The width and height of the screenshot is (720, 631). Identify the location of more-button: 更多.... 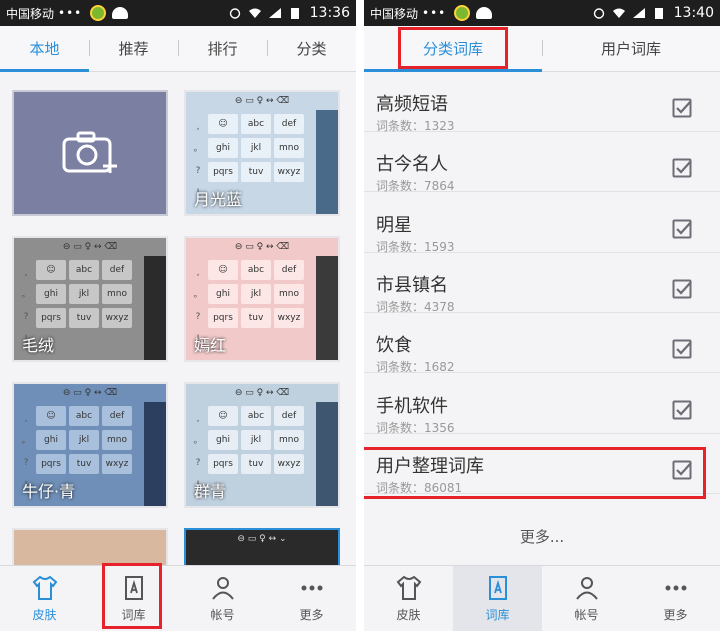
(542, 536).